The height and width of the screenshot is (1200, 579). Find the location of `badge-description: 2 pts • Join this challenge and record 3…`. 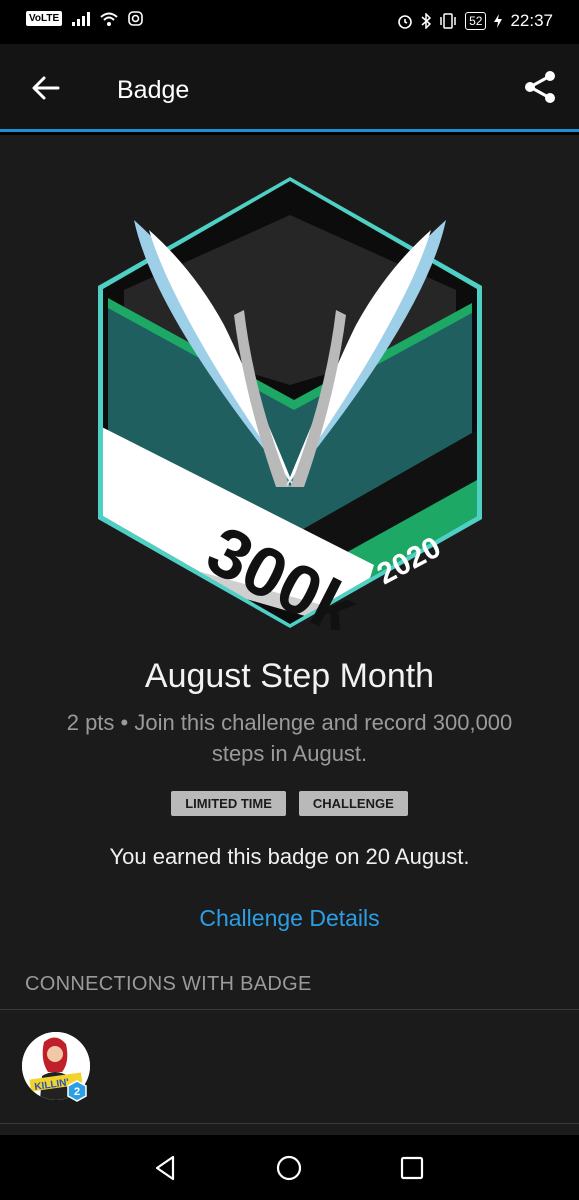

badge-description: 2 pts • Join this challenge and record 3… is located at coordinates (289, 738).